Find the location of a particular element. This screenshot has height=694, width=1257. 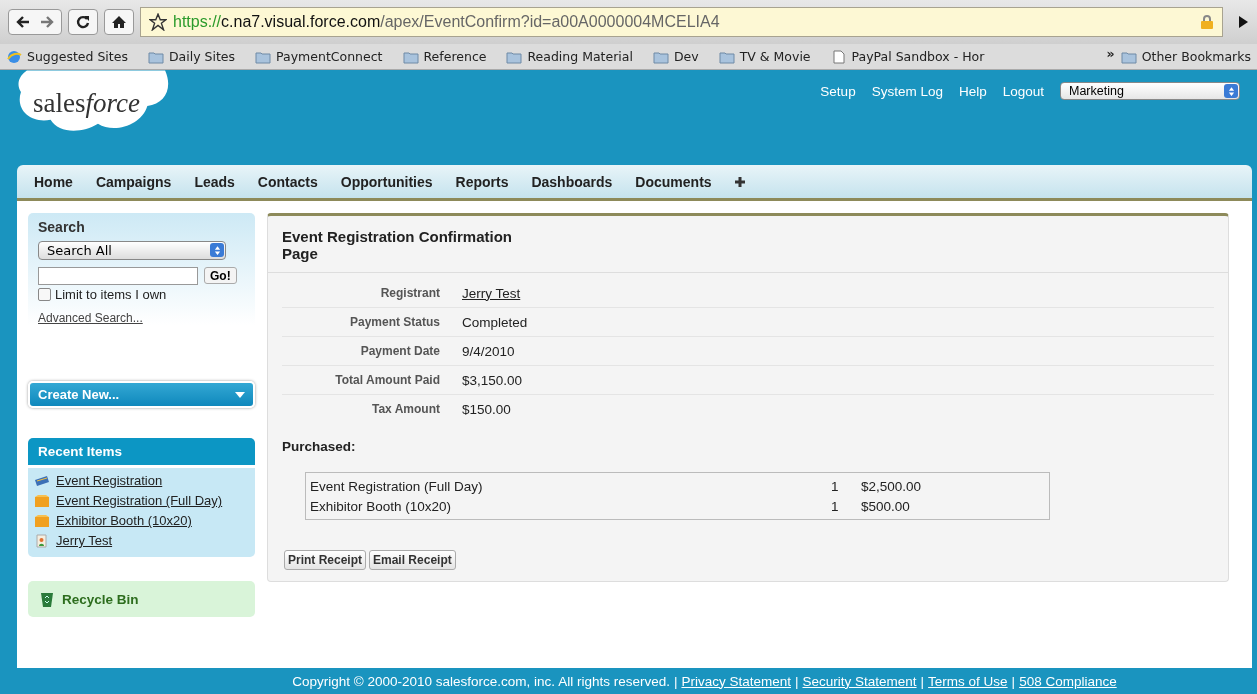

contact-card-icon is located at coordinates (42, 540).